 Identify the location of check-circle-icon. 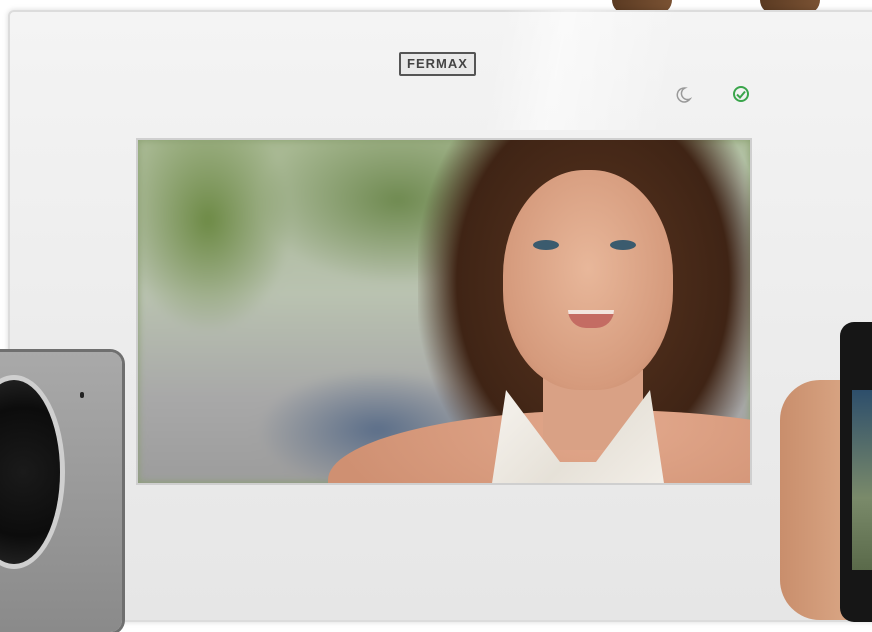
(741, 94).